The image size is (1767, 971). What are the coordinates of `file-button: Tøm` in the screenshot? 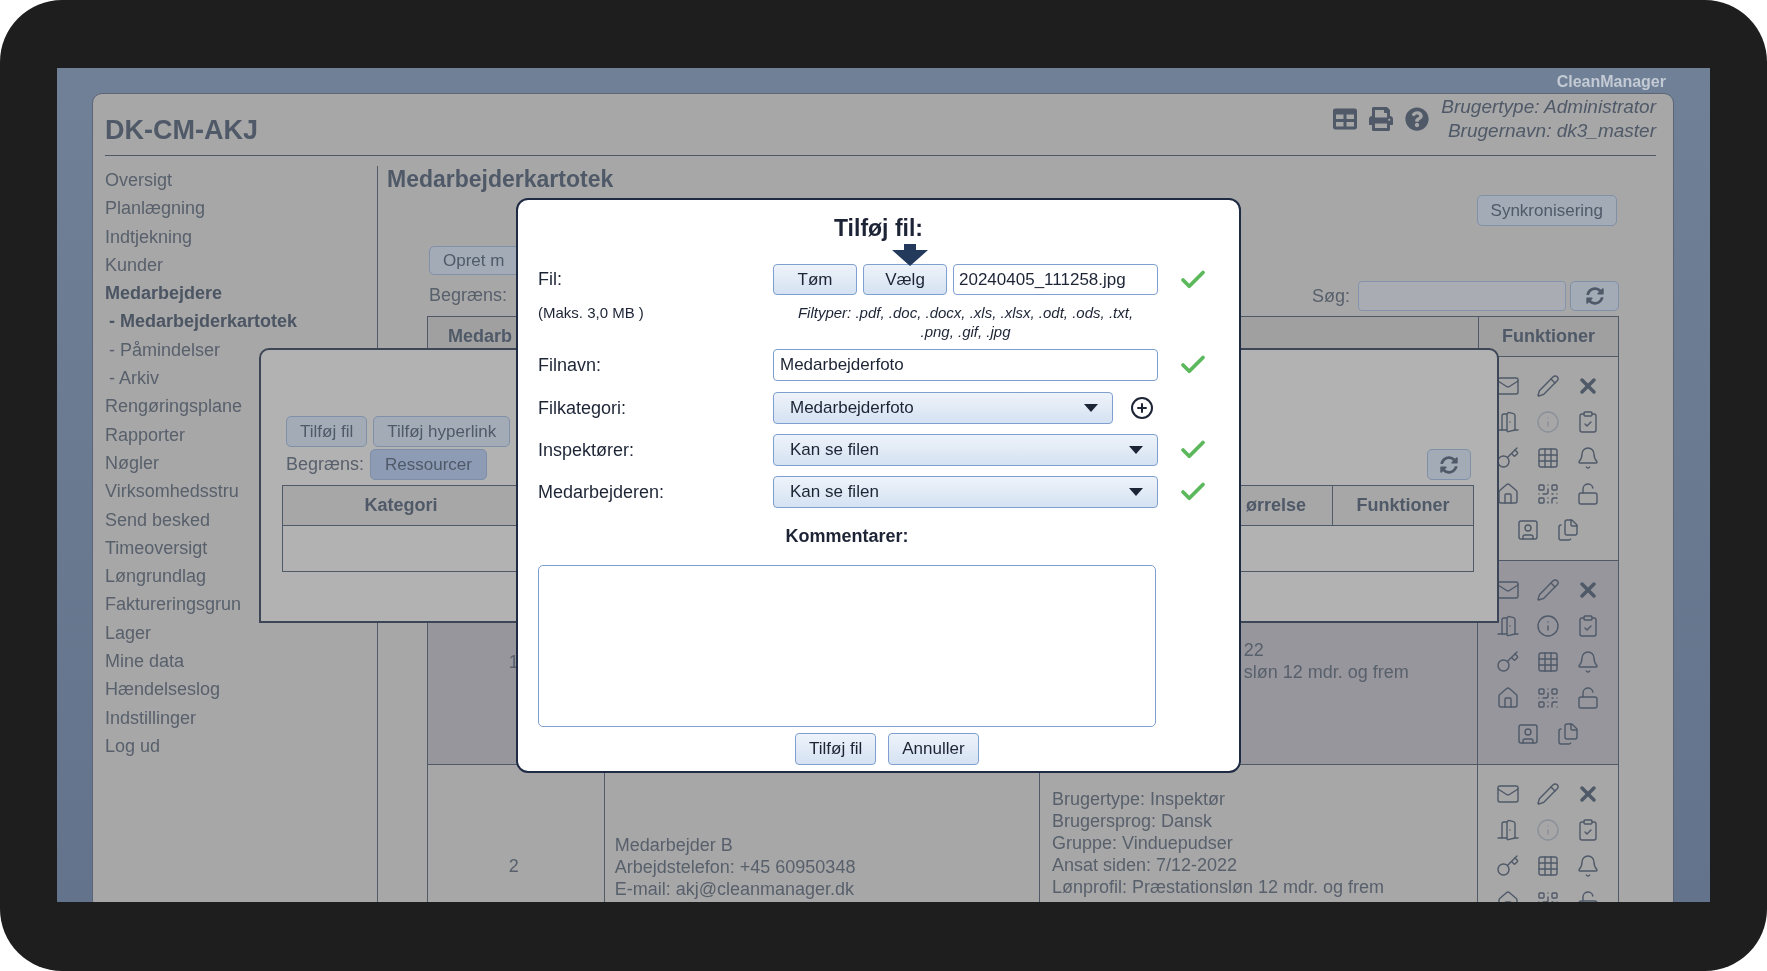 It's located at (815, 279).